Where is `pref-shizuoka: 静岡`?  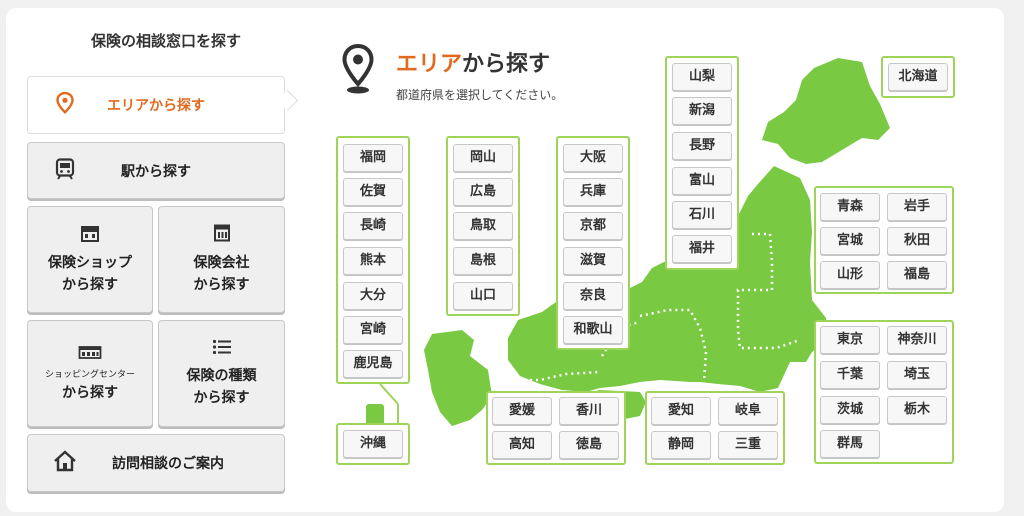 pref-shizuoka: 静岡 is located at coordinates (681, 445).